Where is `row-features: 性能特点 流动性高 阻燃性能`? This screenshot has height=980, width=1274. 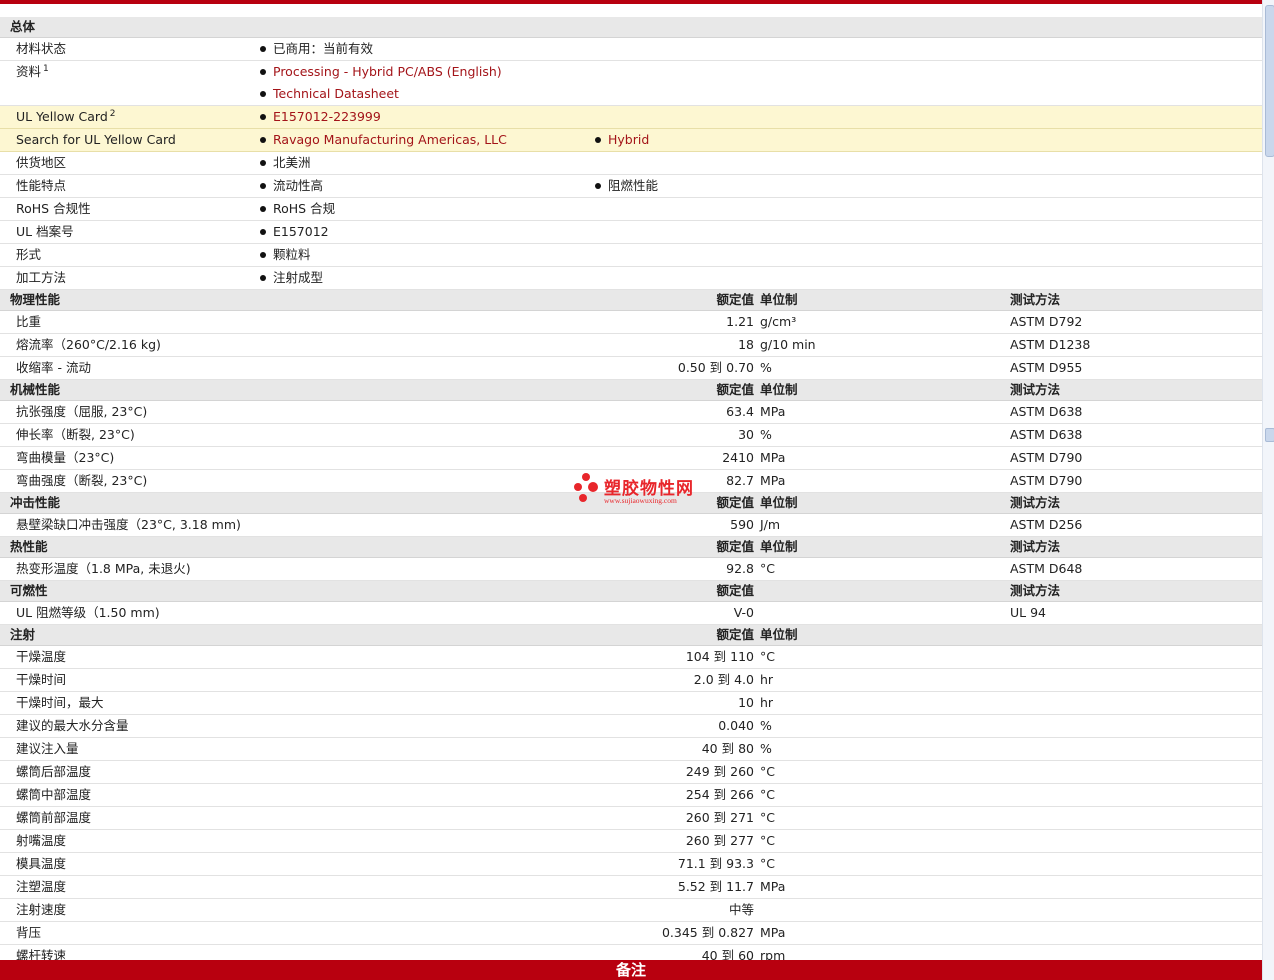
row-features: 性能特点 流动性高 阻燃性能 is located at coordinates (631, 186).